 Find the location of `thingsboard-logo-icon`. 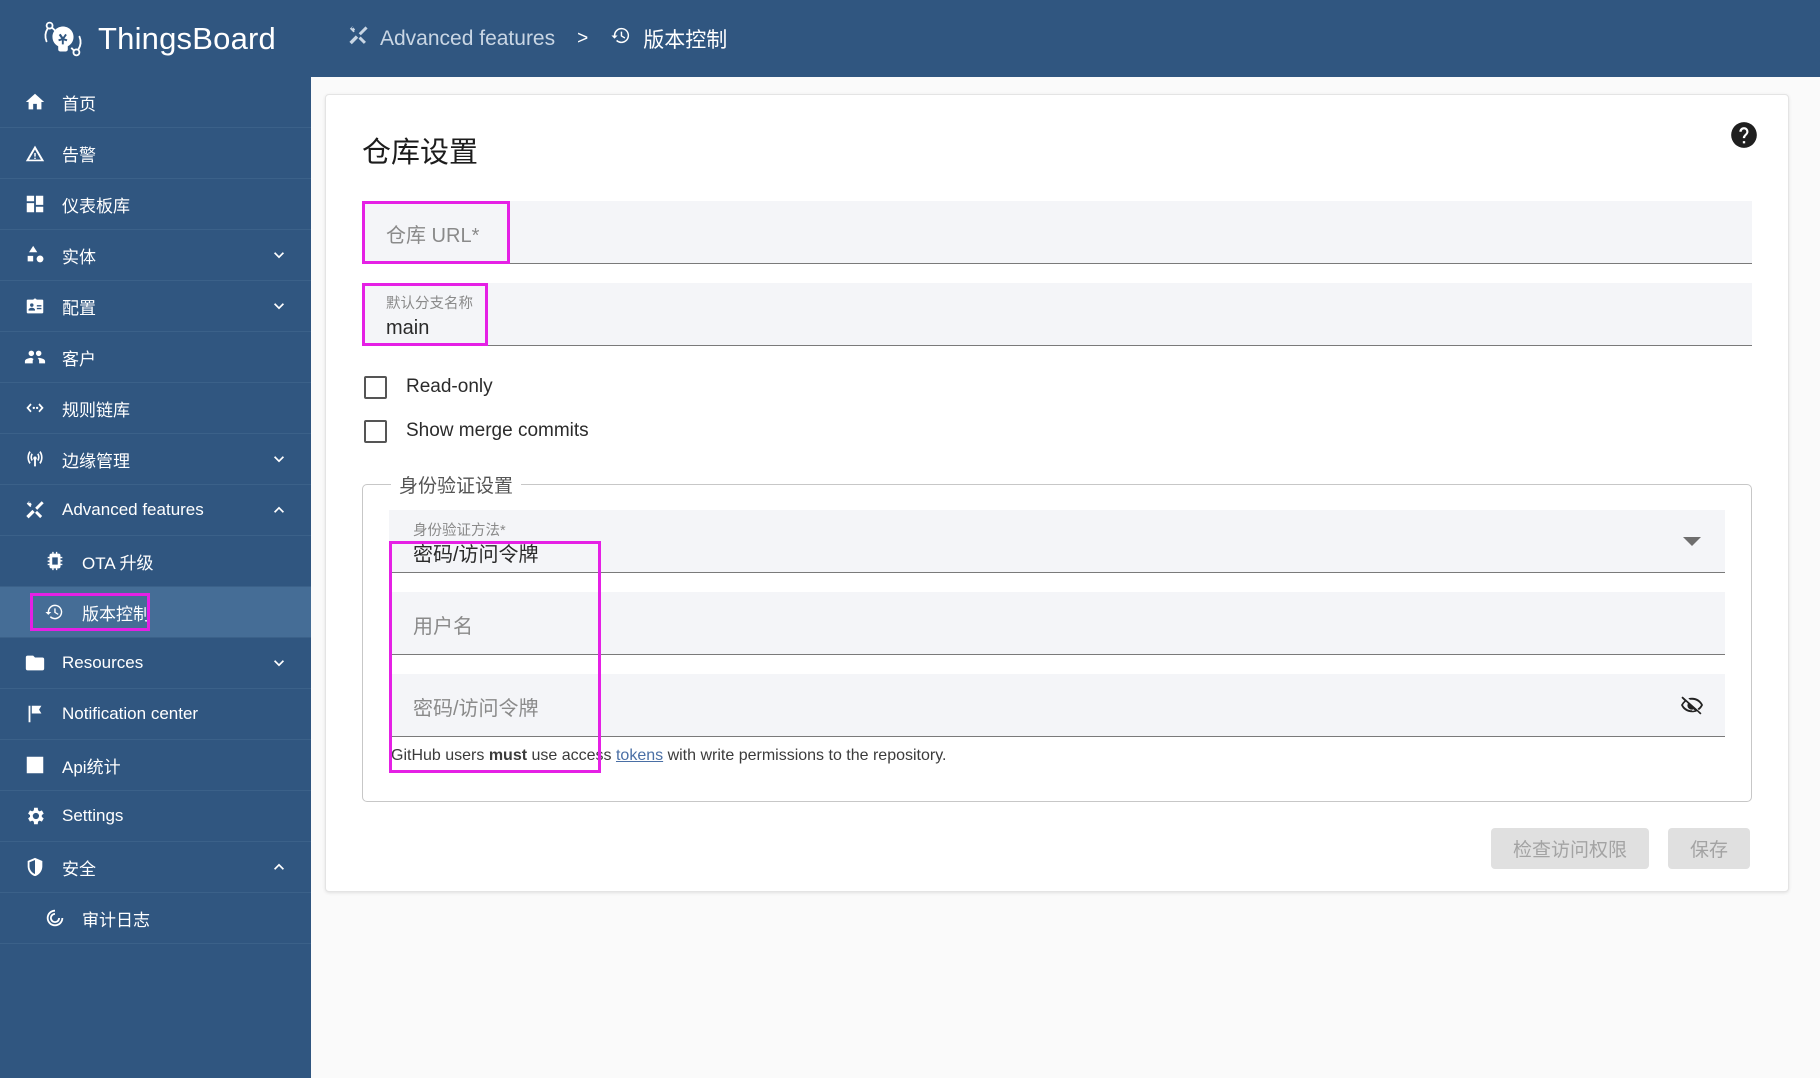

thingsboard-logo-icon is located at coordinates (63, 39).